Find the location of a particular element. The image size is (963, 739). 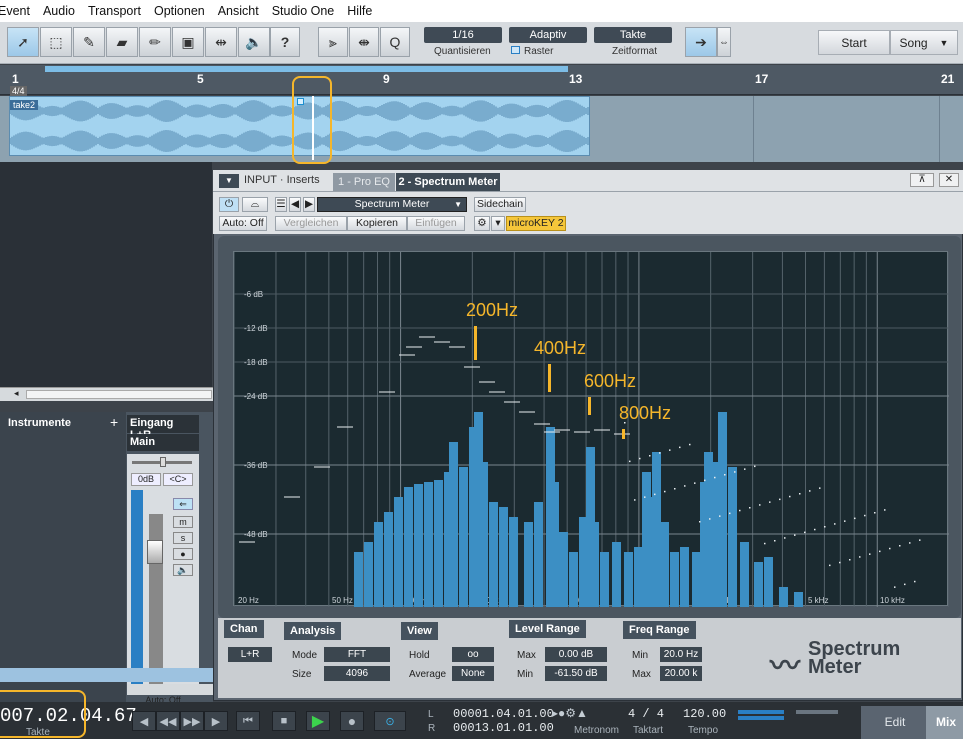

monitor-button: 🔈 is located at coordinates (183, 570).